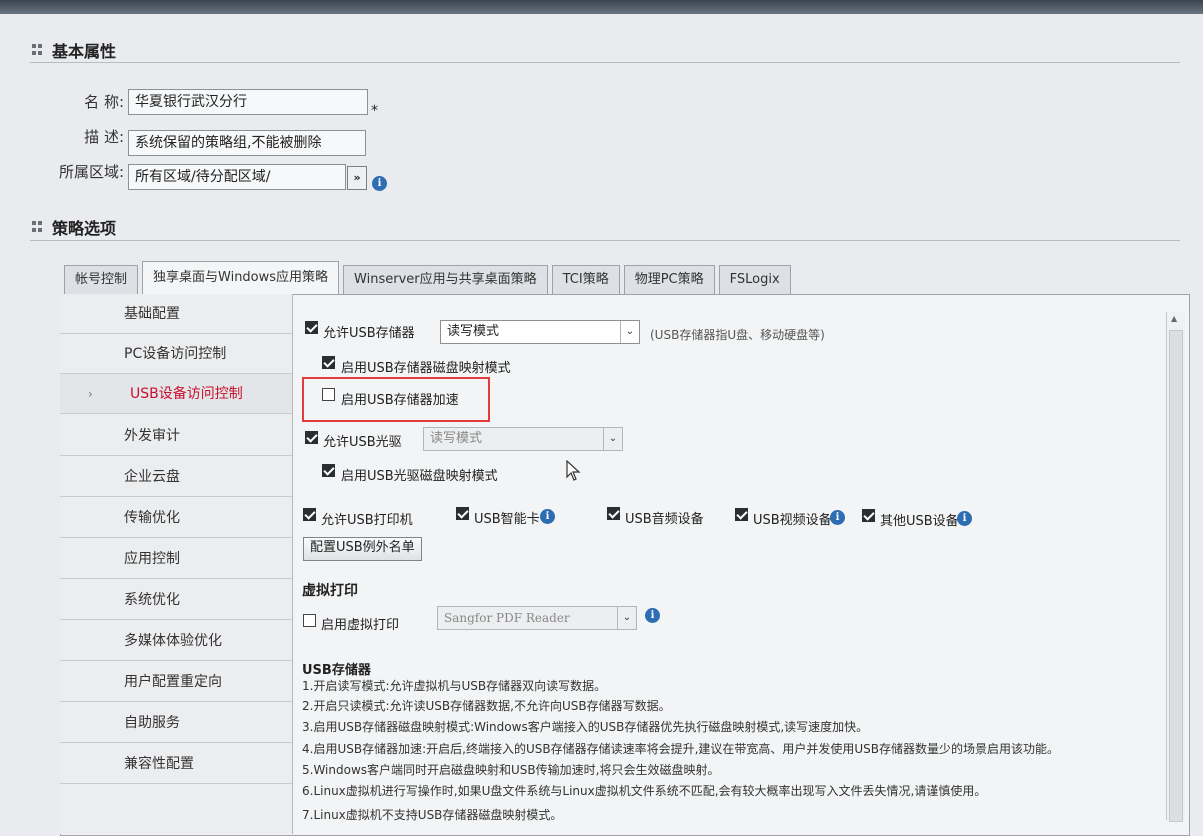 The width and height of the screenshot is (1203, 836). Describe the element at coordinates (605, 62) in the screenshot. I see `basic-section-divider` at that location.